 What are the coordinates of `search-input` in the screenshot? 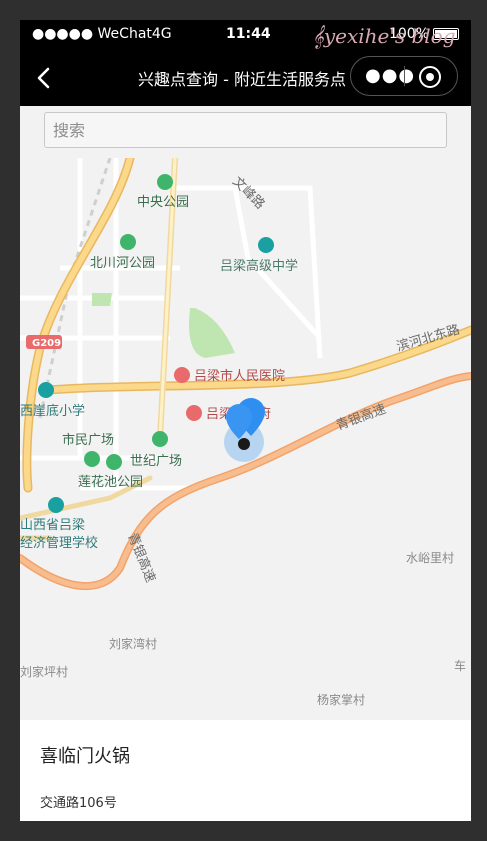 It's located at (245, 130).